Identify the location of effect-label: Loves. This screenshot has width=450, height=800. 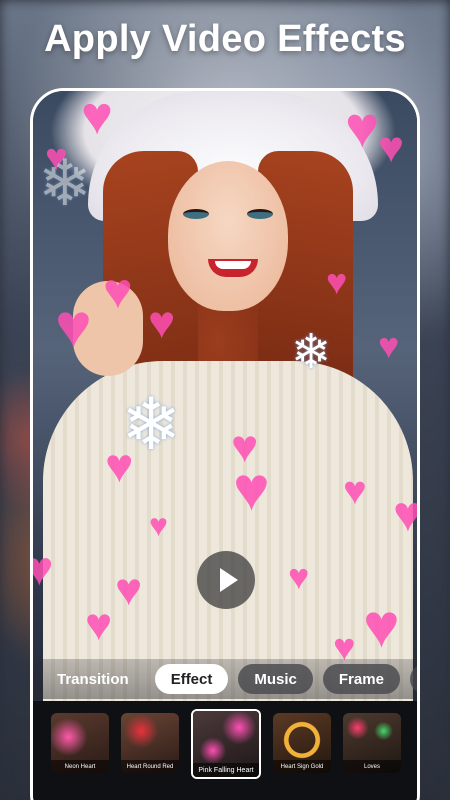
(372, 766).